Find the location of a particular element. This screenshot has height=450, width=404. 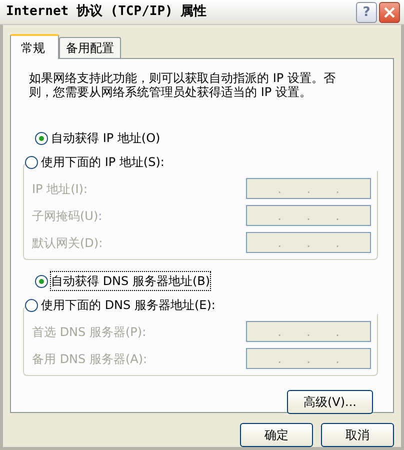

field-label: 默认网关(D): is located at coordinates (67, 243).